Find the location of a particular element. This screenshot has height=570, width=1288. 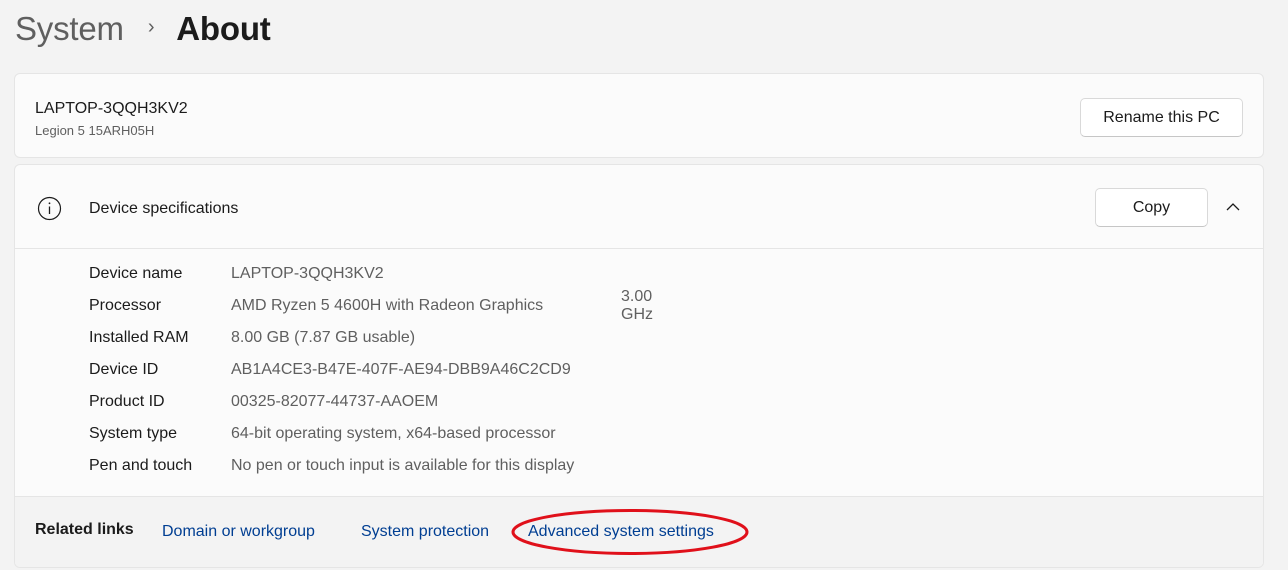

pc-model: Legion 5 15ARH05H is located at coordinates (95, 130).